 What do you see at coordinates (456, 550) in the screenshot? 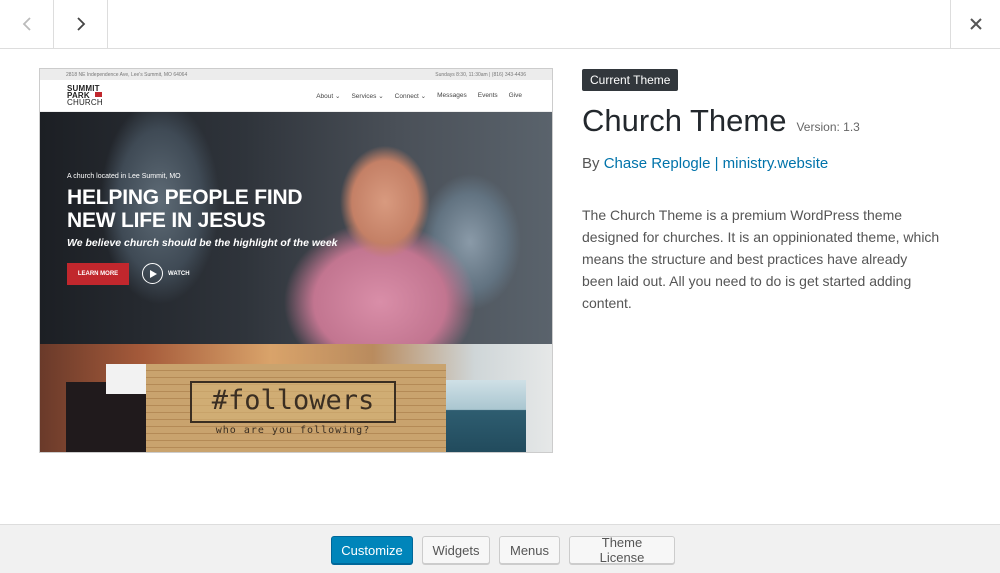
I see `widgets-button: Widgets` at bounding box center [456, 550].